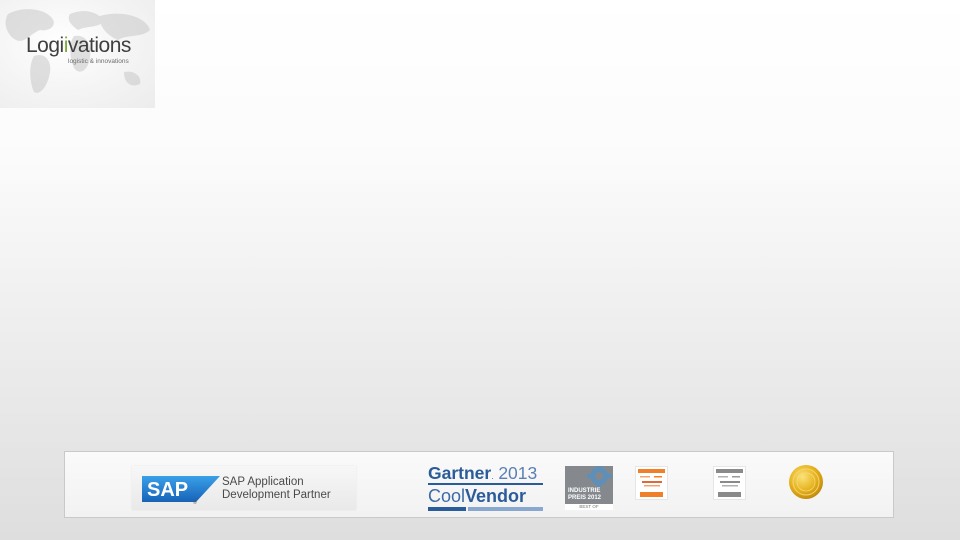 This screenshot has width=960, height=540. I want to click on gartner-vendor: Vendor, so click(496, 496).